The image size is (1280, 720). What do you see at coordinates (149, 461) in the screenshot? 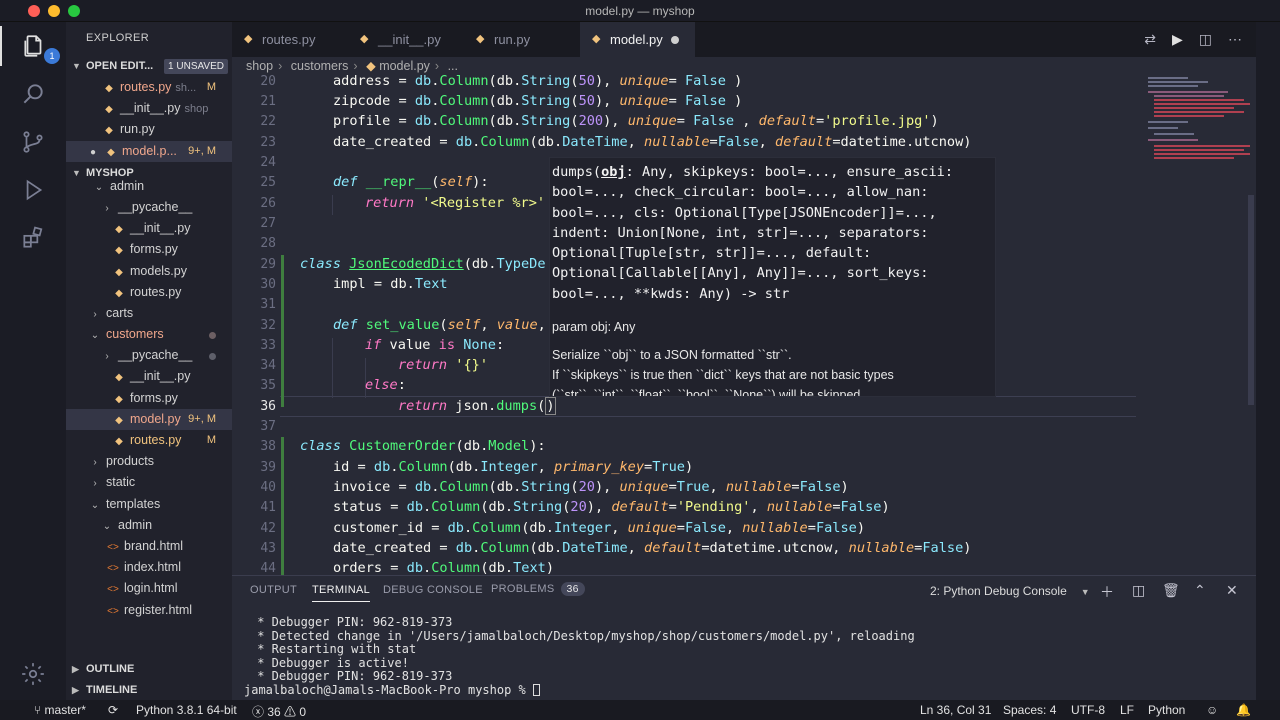
I see `tree-folder: › products` at bounding box center [149, 461].